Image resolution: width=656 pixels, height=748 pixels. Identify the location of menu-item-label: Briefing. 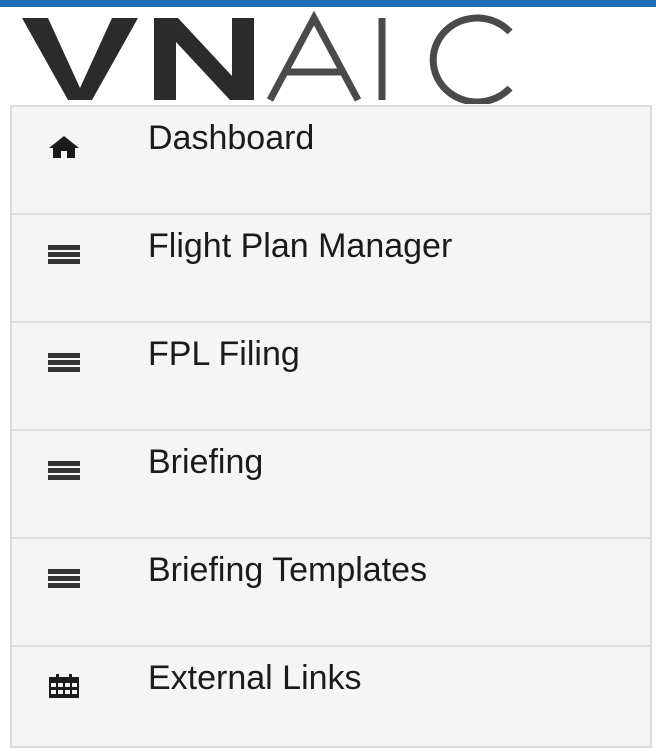
(206, 462).